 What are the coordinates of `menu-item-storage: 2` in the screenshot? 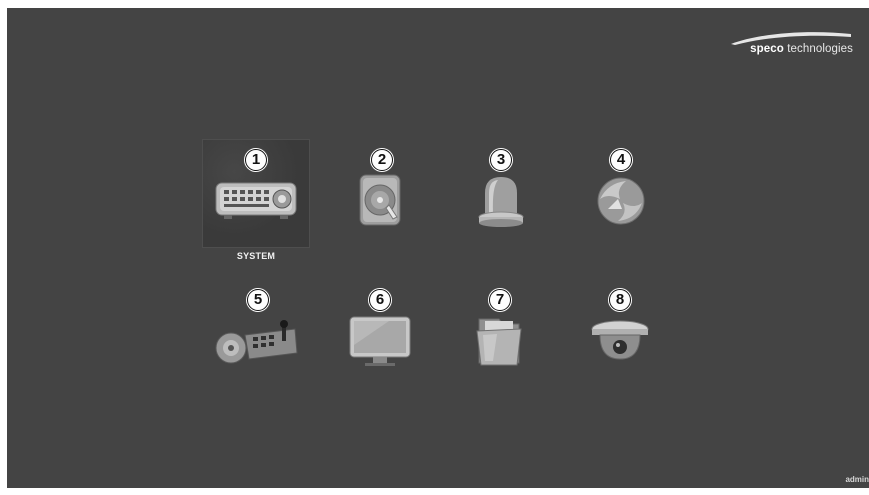 It's located at (382, 192).